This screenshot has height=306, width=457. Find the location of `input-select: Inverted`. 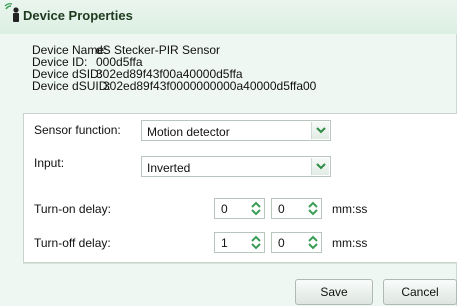

input-select: Inverted is located at coordinates (236, 166).